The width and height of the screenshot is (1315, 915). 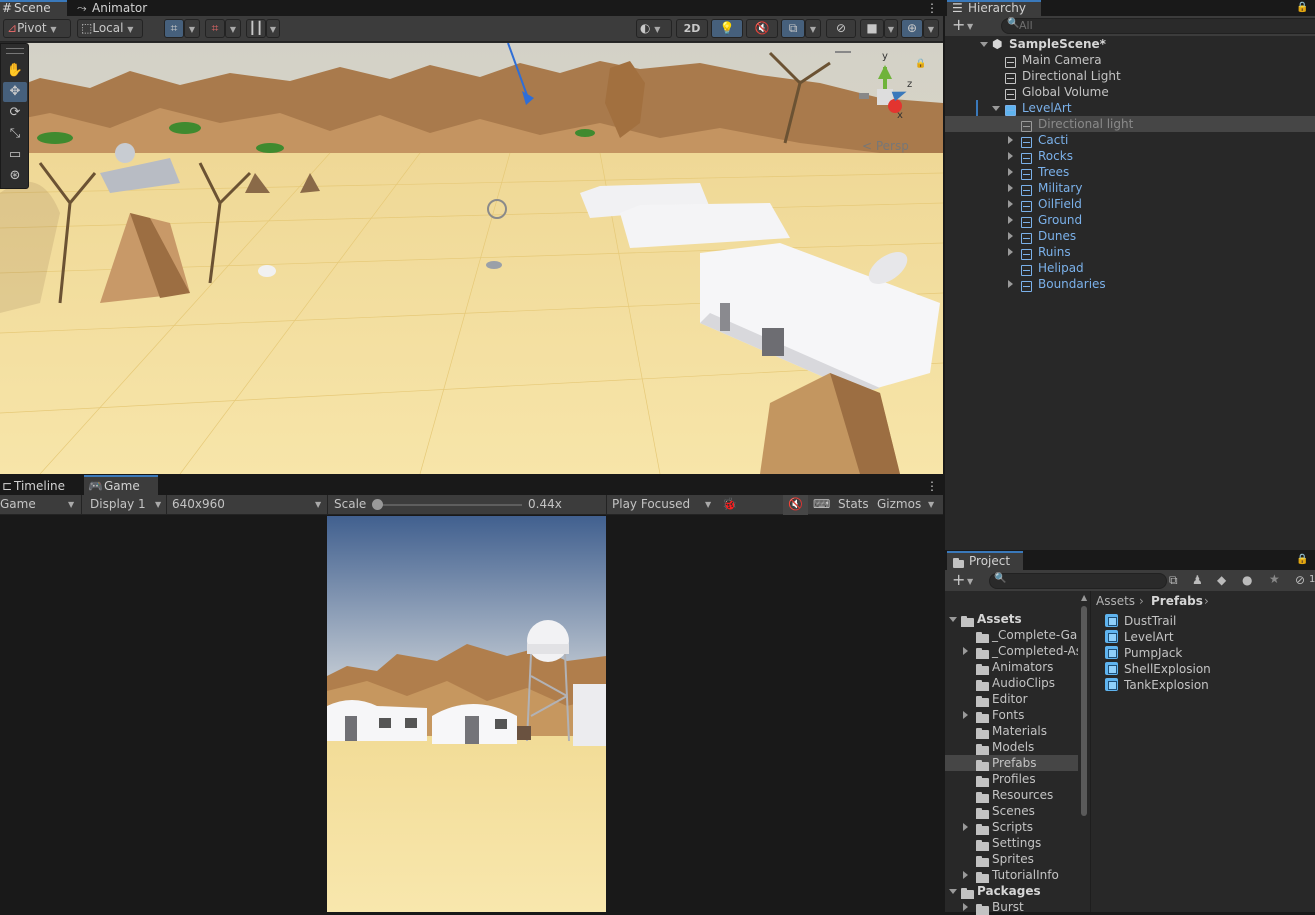 What do you see at coordinates (1011, 843) in the screenshot?
I see `folder-tree-item: Settings` at bounding box center [1011, 843].